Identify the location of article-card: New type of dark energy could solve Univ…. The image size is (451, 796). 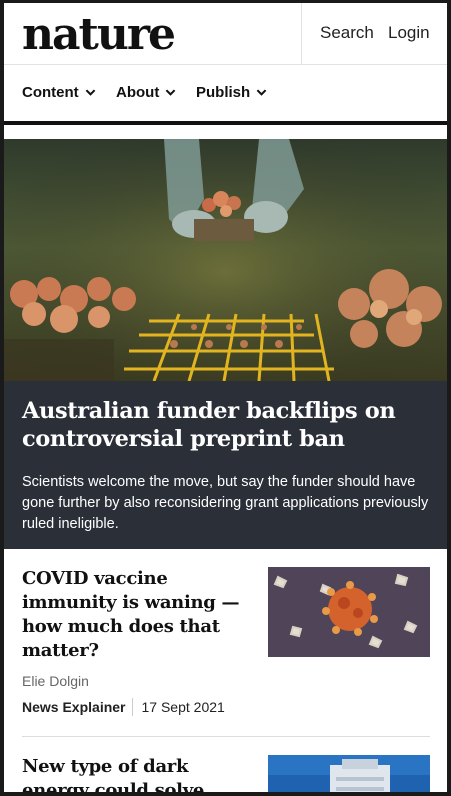
(226, 775).